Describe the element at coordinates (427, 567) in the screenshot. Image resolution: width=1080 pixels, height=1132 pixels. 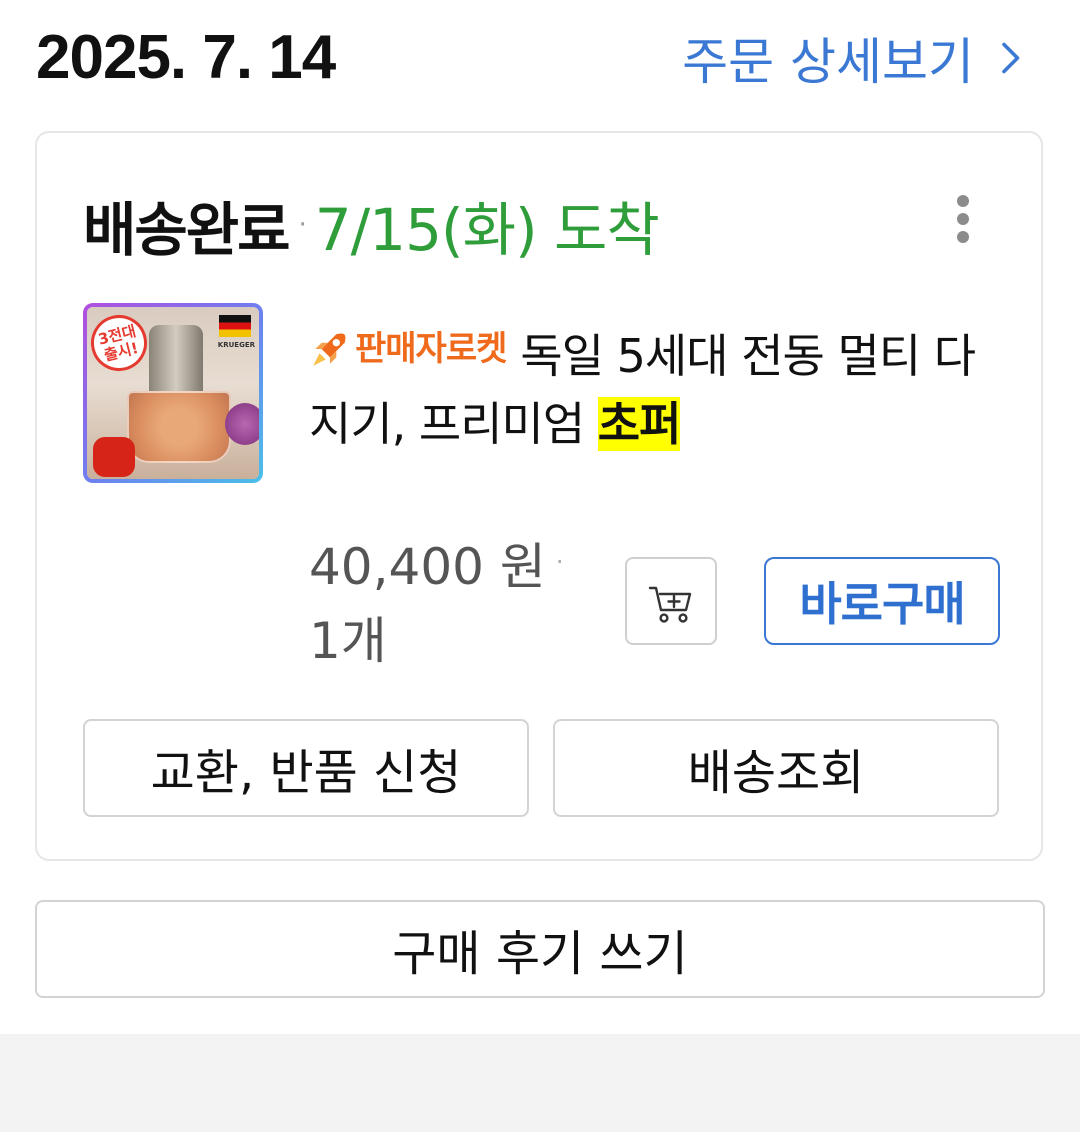
I see `product-price: 40,400 원` at that location.